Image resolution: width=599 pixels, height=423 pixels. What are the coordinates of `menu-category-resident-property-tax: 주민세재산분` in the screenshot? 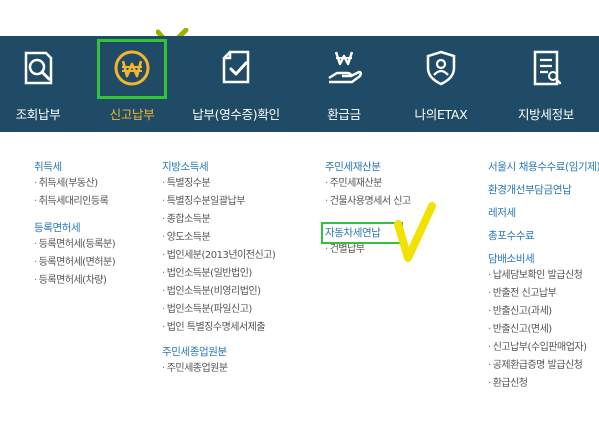 It's located at (368, 167).